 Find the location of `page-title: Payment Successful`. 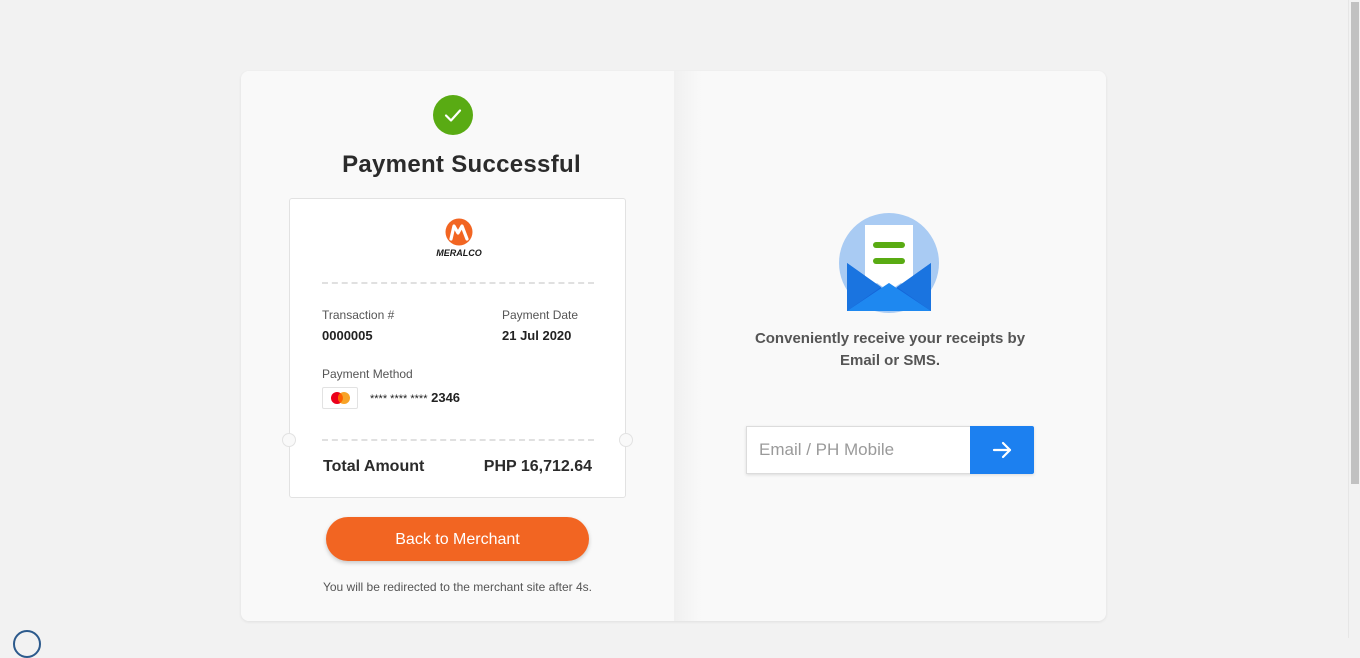

page-title: Payment Successful is located at coordinates (461, 164).